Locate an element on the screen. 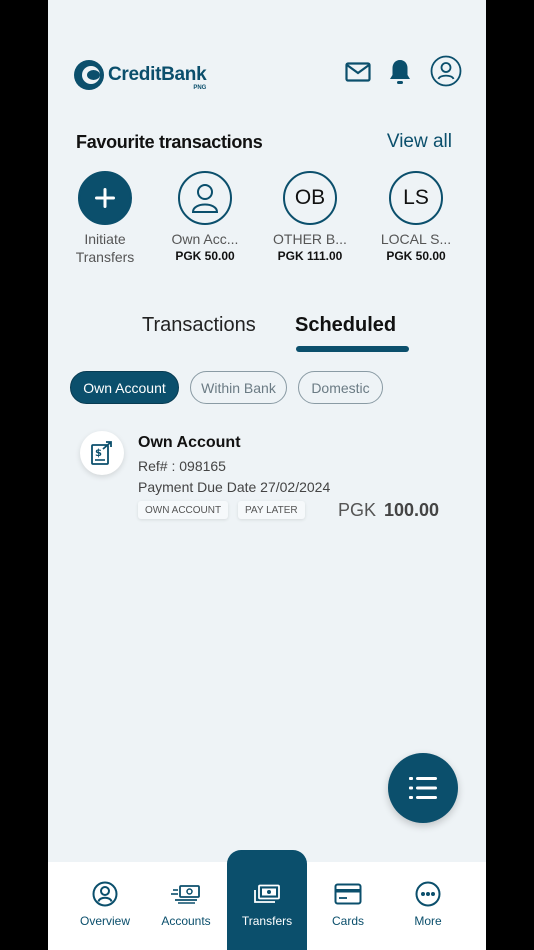 The image size is (534, 950). filter-within-bank: Within Bank is located at coordinates (238, 387).